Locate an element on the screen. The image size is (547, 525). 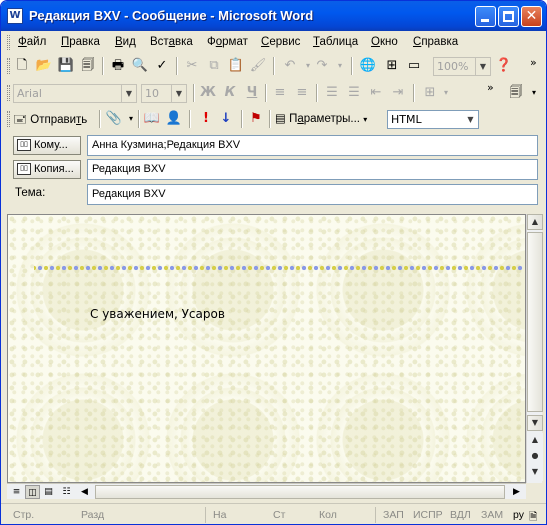
close-button: ✕ is located at coordinates (531, 16).